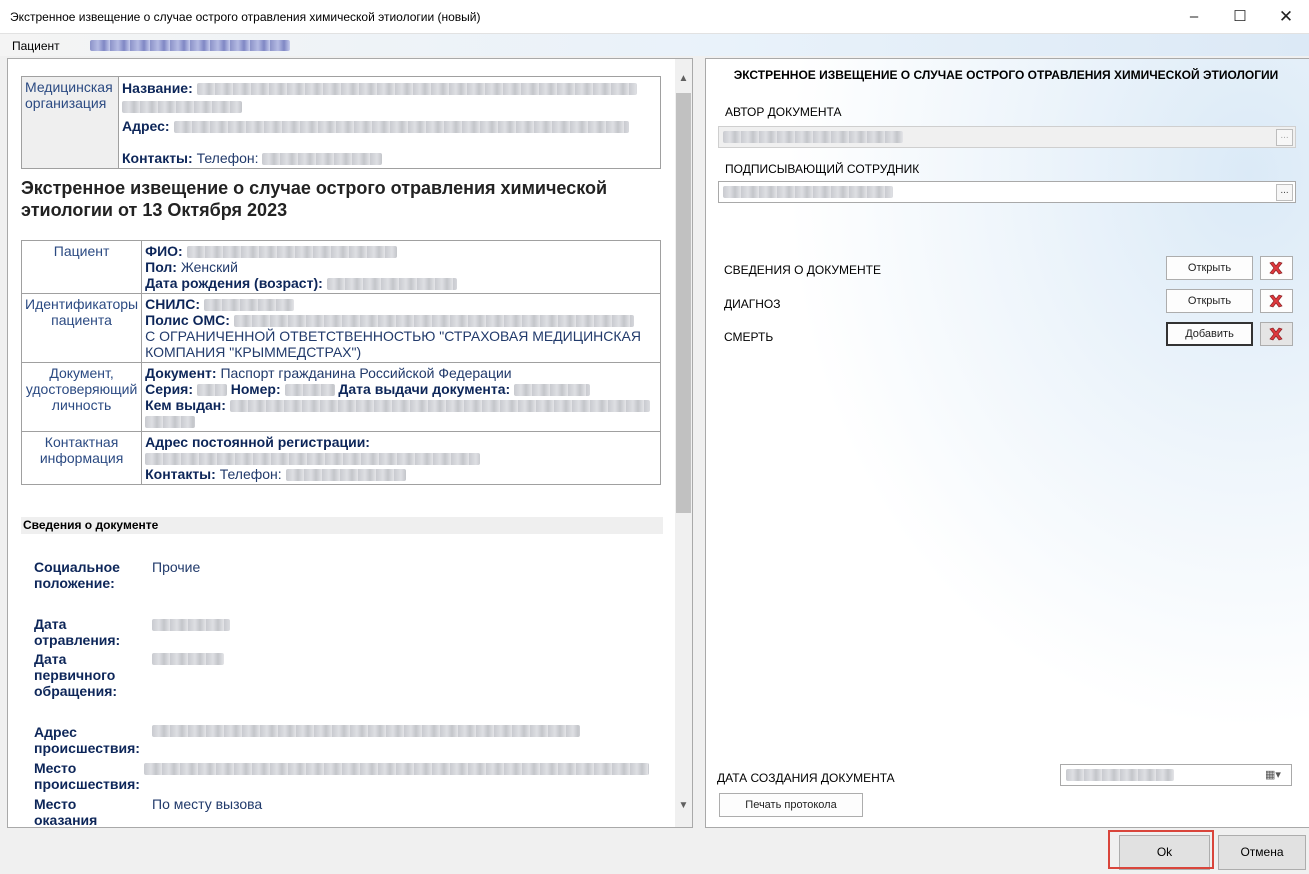 Image resolution: width=1309 pixels, height=874 pixels. I want to click on dob-redacted, so click(391, 284).